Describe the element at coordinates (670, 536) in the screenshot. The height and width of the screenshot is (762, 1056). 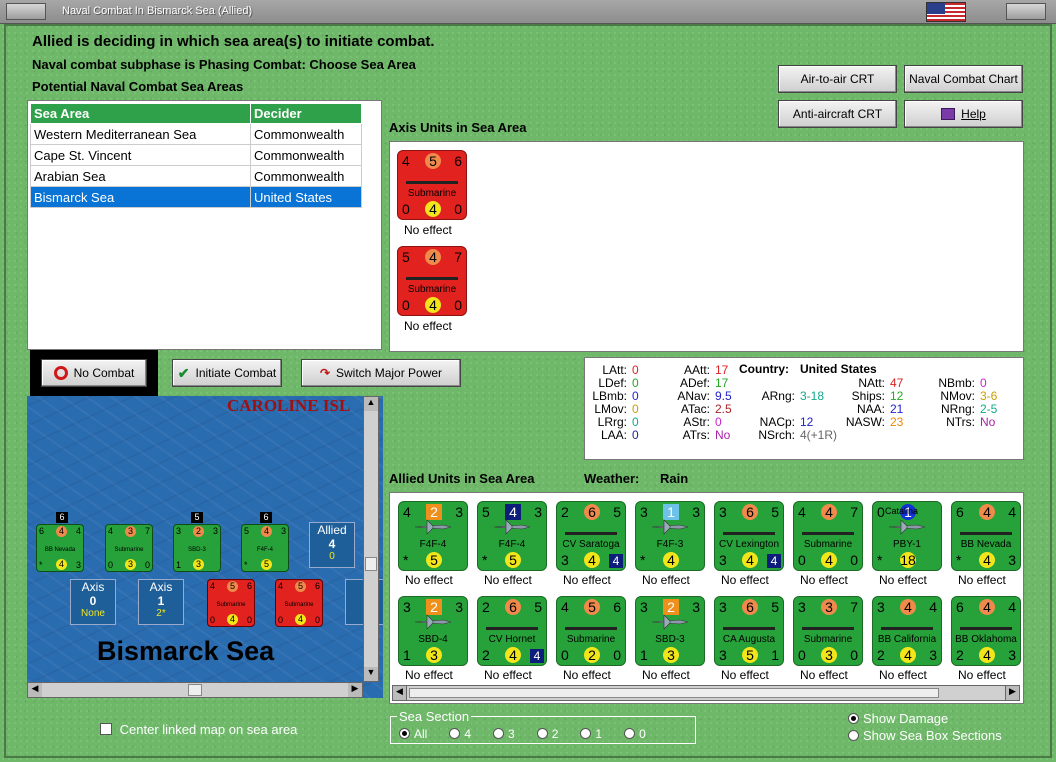
I see `allied-unit-counter: 3 1 3 F4F-3 * 4` at that location.